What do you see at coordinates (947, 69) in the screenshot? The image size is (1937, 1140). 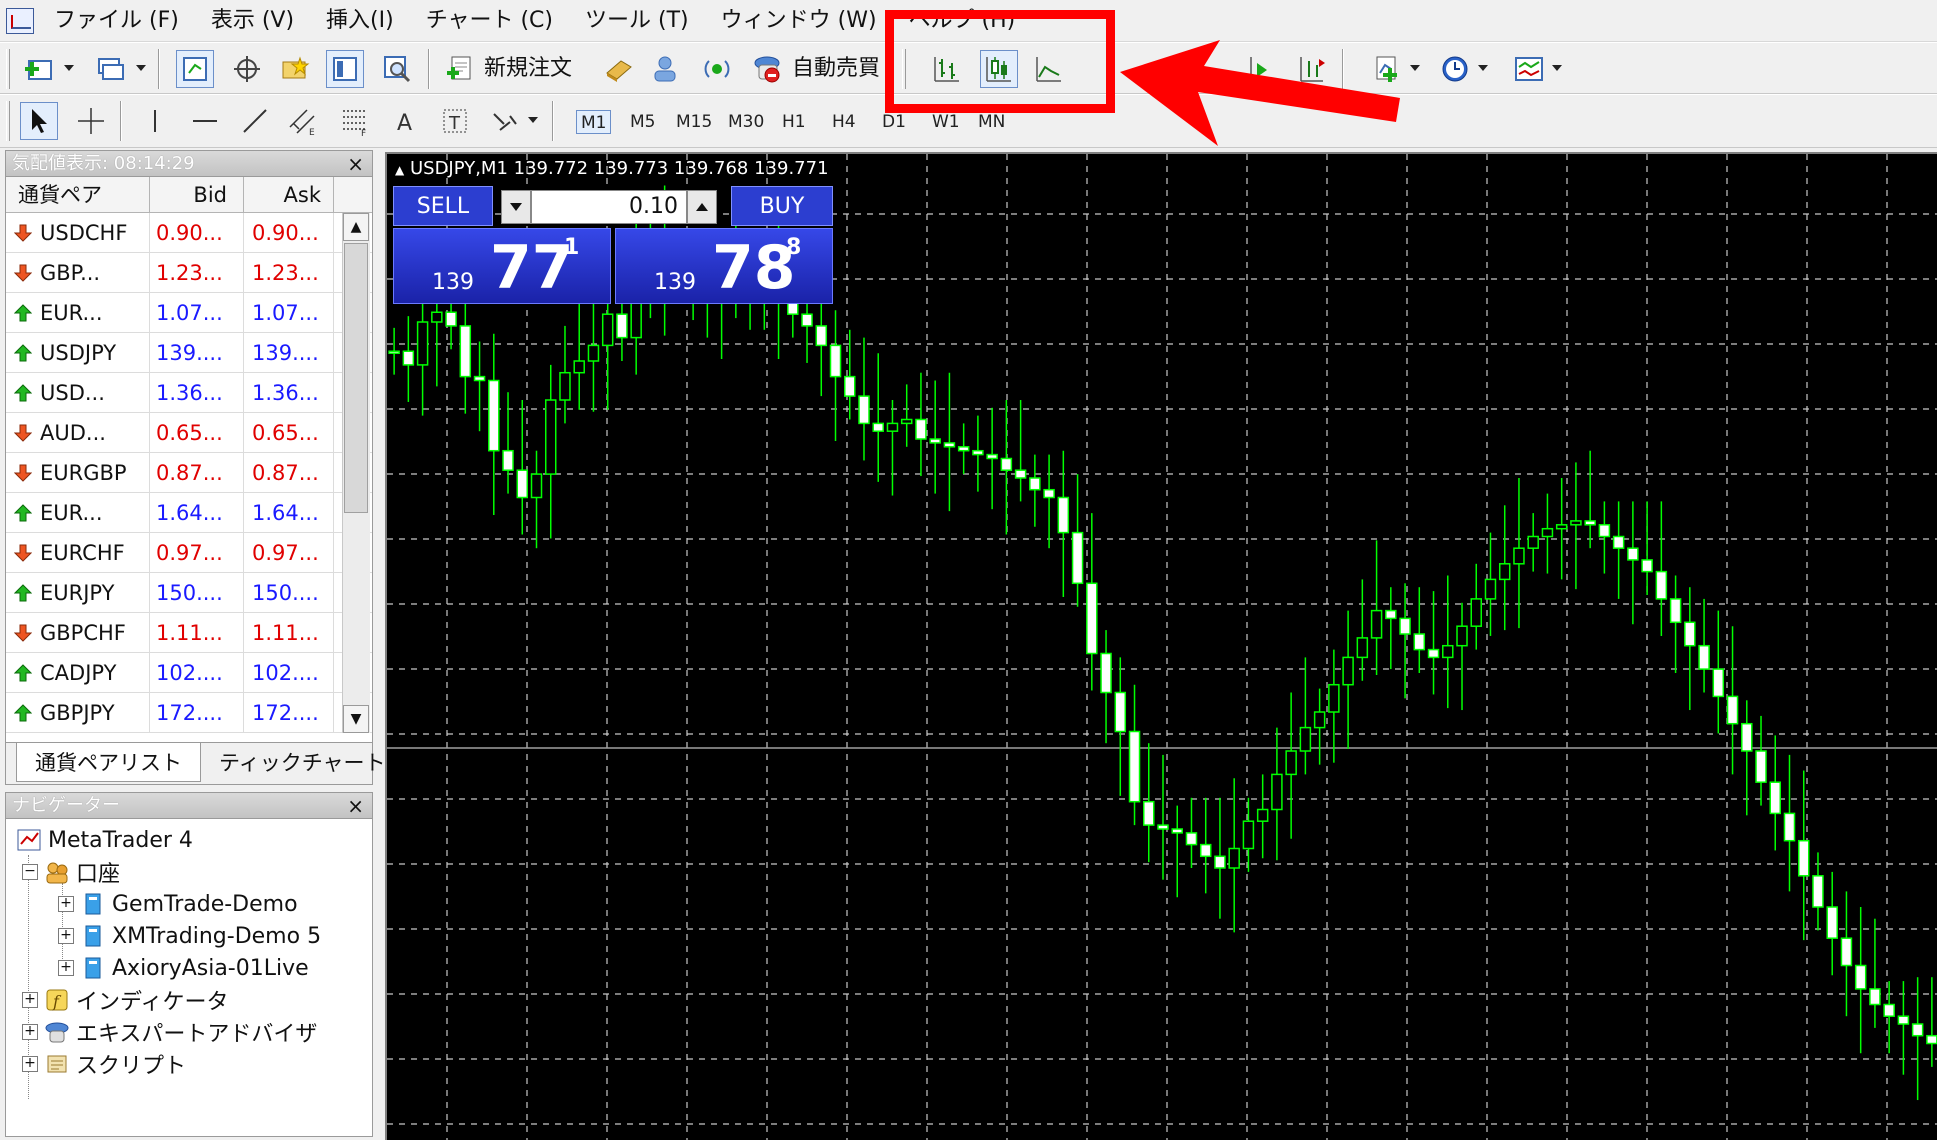 I see `bar-chart-button` at bounding box center [947, 69].